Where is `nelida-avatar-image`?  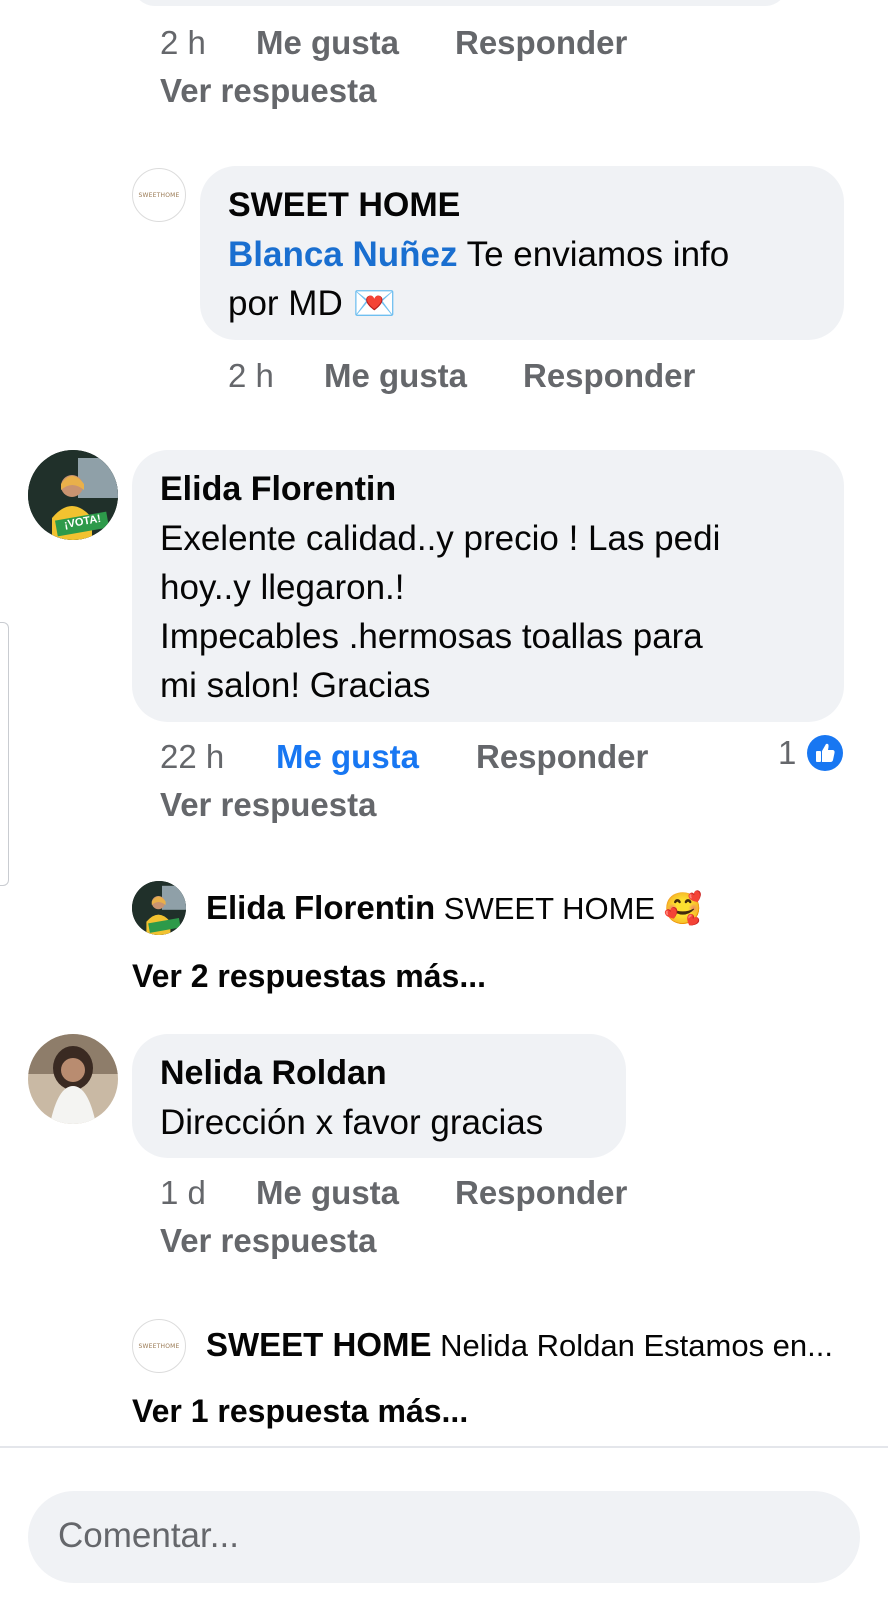
nelida-avatar-image is located at coordinates (73, 1079).